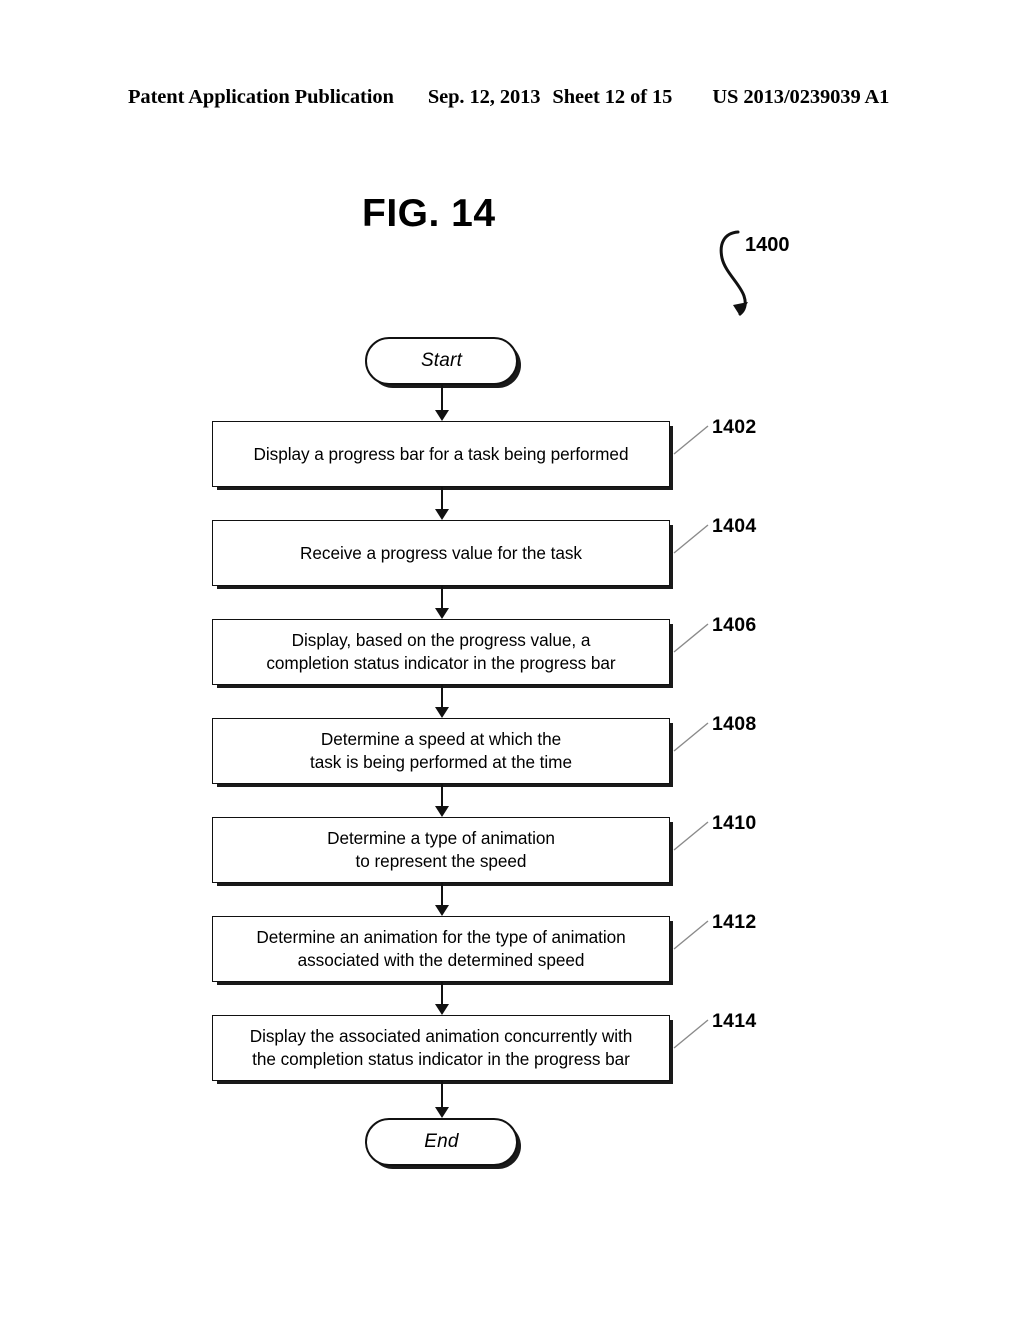 The image size is (1024, 1320). I want to click on flow-ref-1410: 1410, so click(734, 823).